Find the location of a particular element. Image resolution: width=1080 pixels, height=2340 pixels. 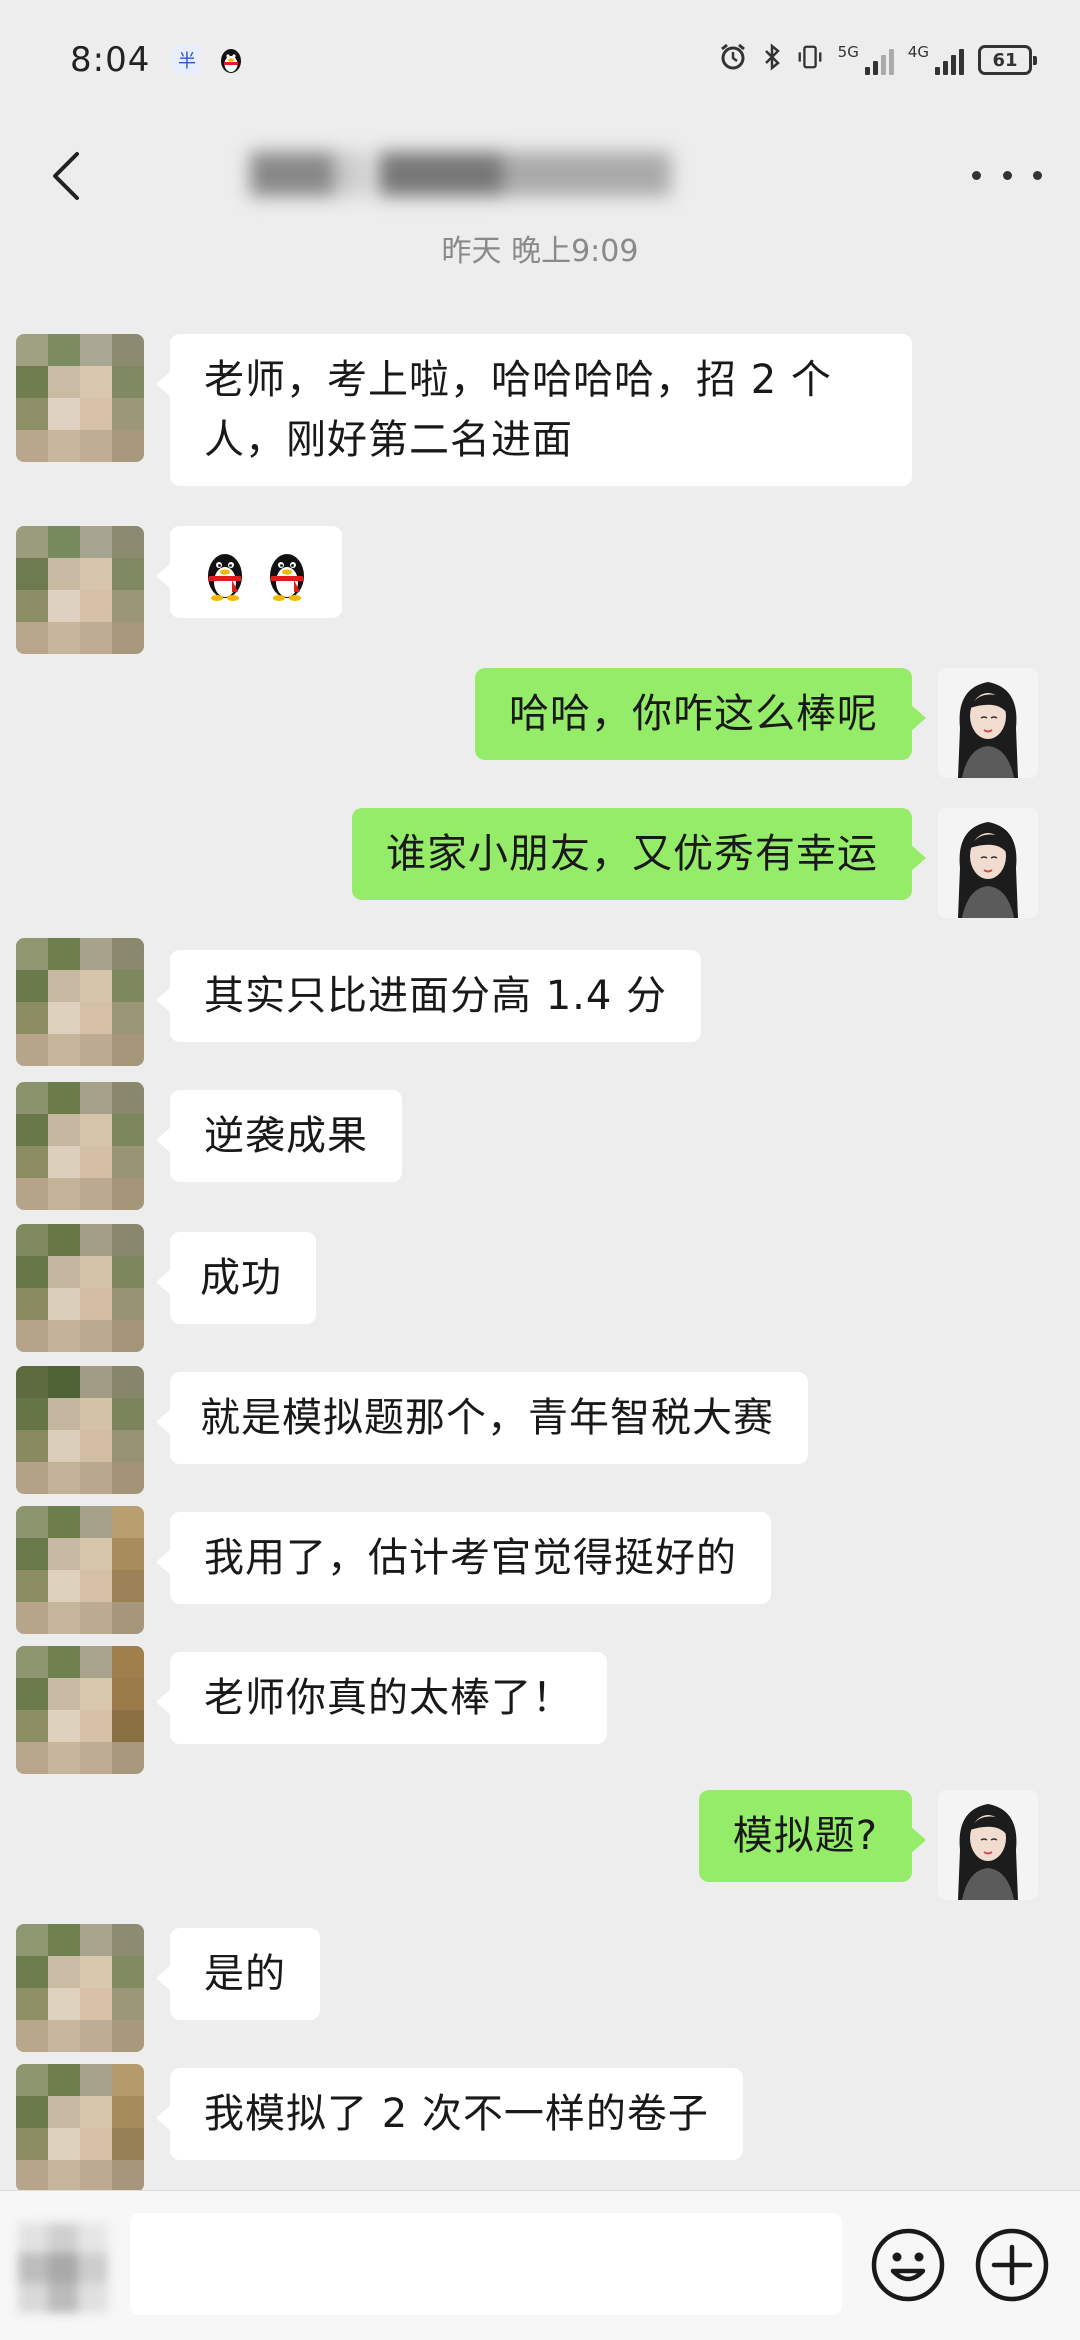

svg-text: 半 is located at coordinates (187, 61).